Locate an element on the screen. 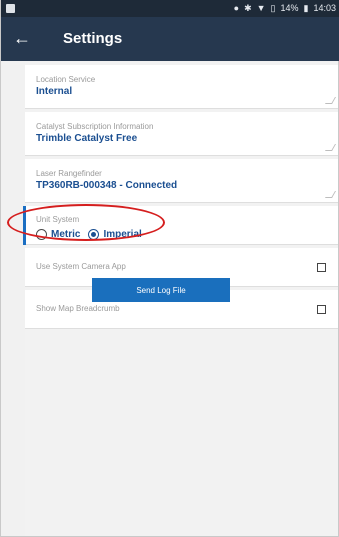 This screenshot has height=537, width=339. setting-label: Use System Camera App is located at coordinates (81, 266).